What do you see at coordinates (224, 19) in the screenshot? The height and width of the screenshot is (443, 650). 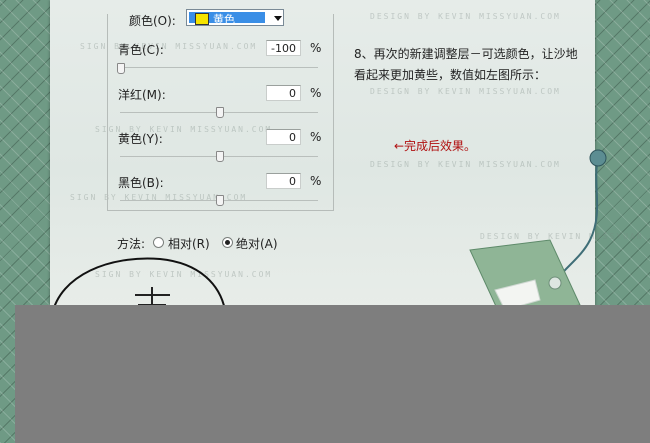 I see `colors-select-value: 黄色` at bounding box center [224, 19].